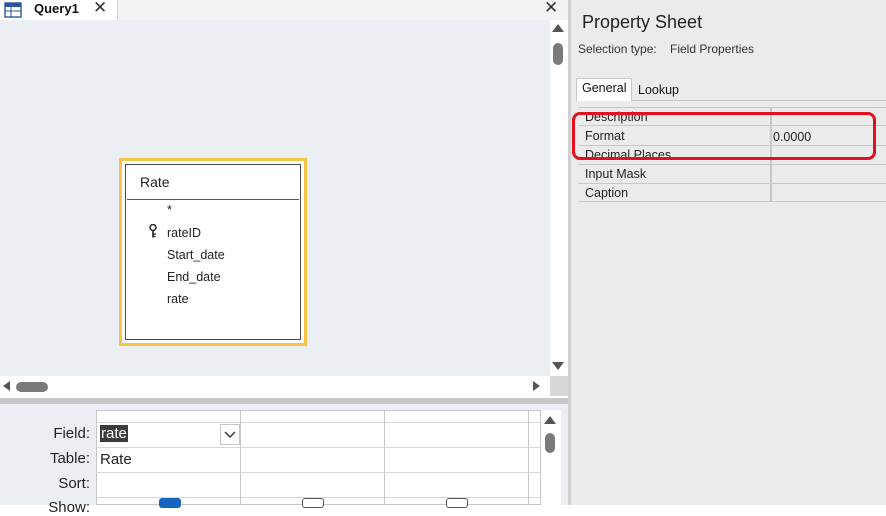 This screenshot has height=516, width=886. I want to click on row-label-table: Table:, so click(69, 458).